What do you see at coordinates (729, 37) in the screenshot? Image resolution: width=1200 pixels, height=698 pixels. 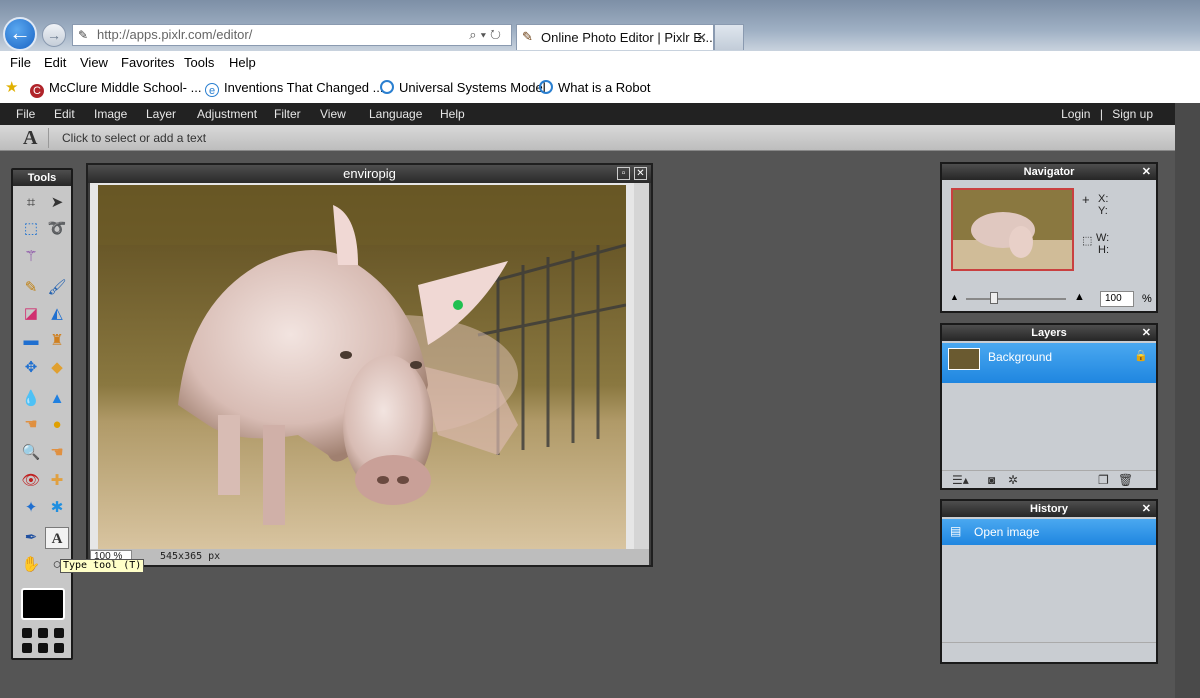 I see `new-tab-button` at bounding box center [729, 37].